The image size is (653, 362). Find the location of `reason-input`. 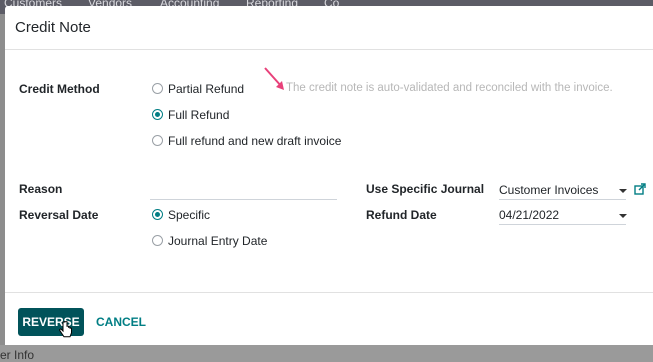

reason-input is located at coordinates (243, 199).